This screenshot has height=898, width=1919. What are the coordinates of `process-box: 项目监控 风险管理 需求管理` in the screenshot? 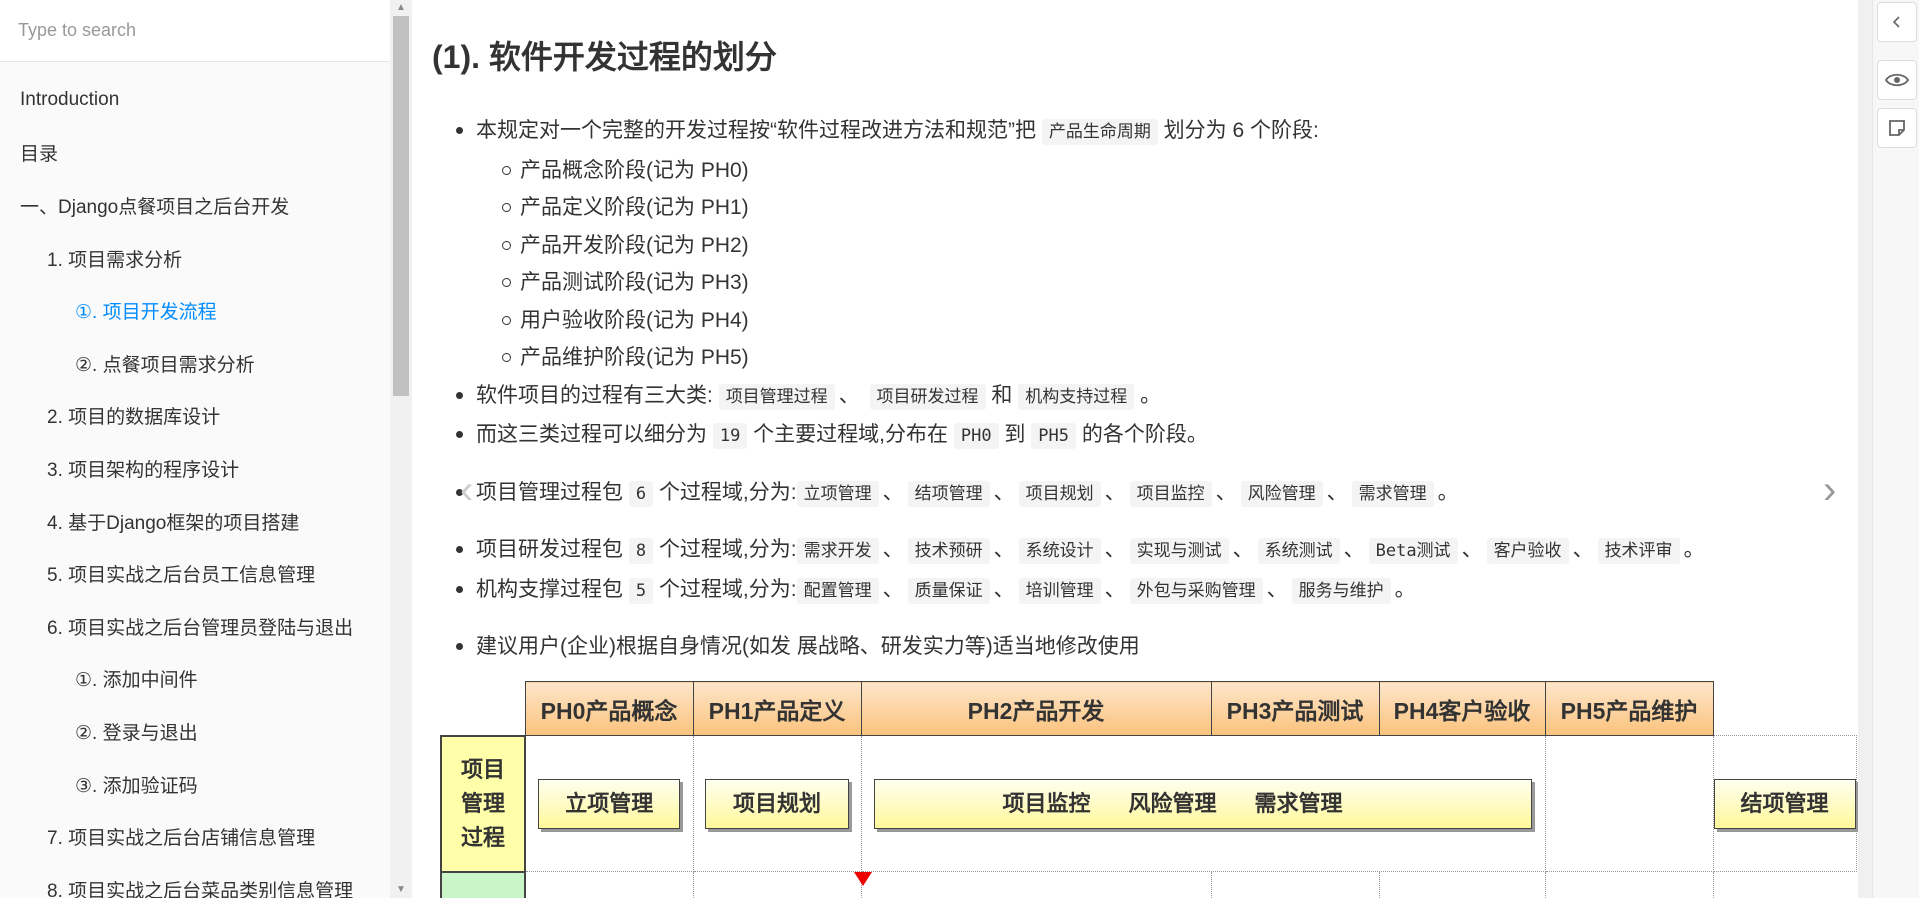 It's located at (1202, 803).